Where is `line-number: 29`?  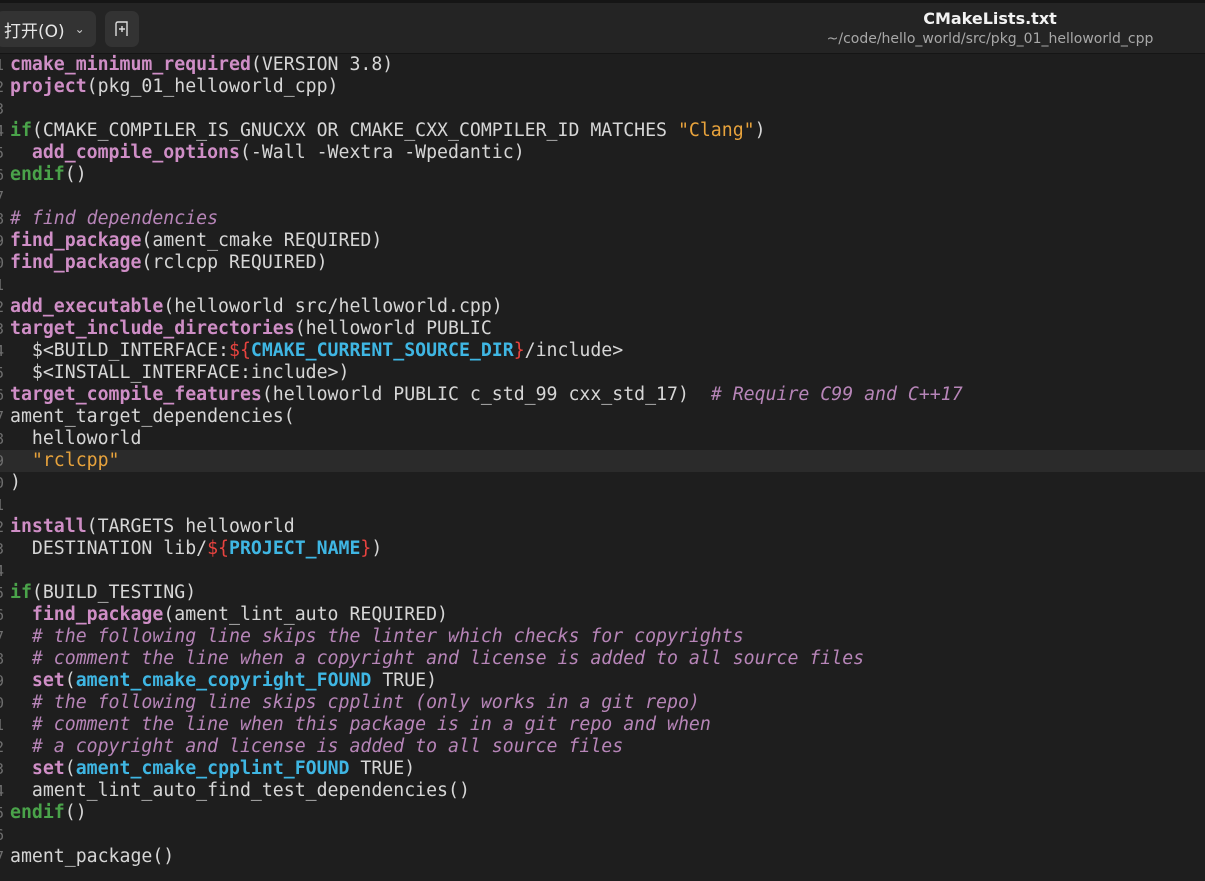 line-number: 29 is located at coordinates (2, 681).